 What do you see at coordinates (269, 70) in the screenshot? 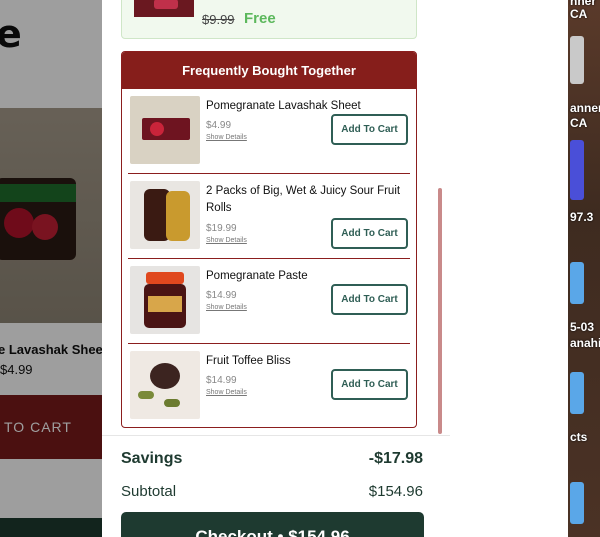
I see `fbt-title: Frequently Bought Together` at bounding box center [269, 70].